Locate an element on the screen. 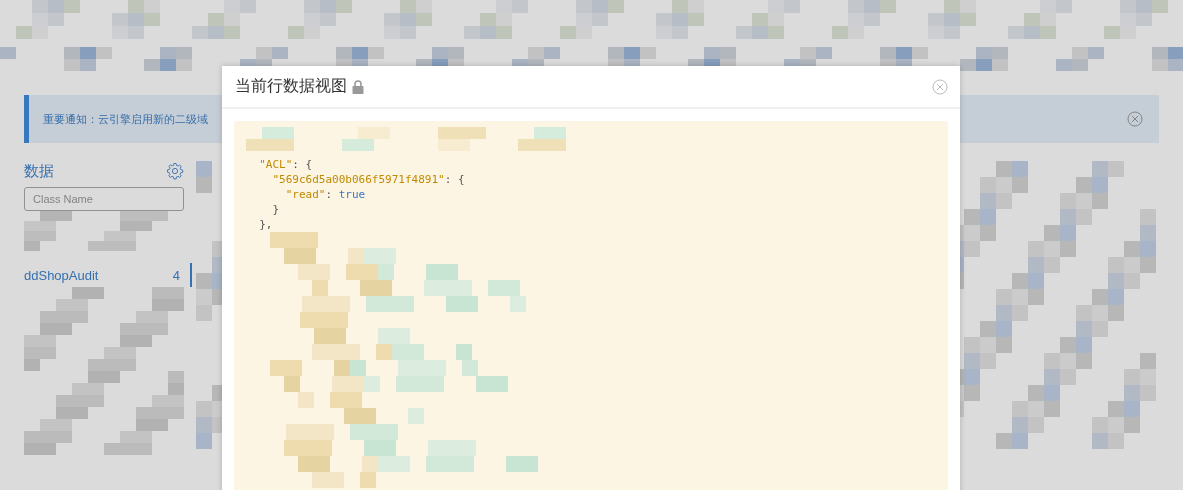  code-line: }, is located at coordinates (266, 224).